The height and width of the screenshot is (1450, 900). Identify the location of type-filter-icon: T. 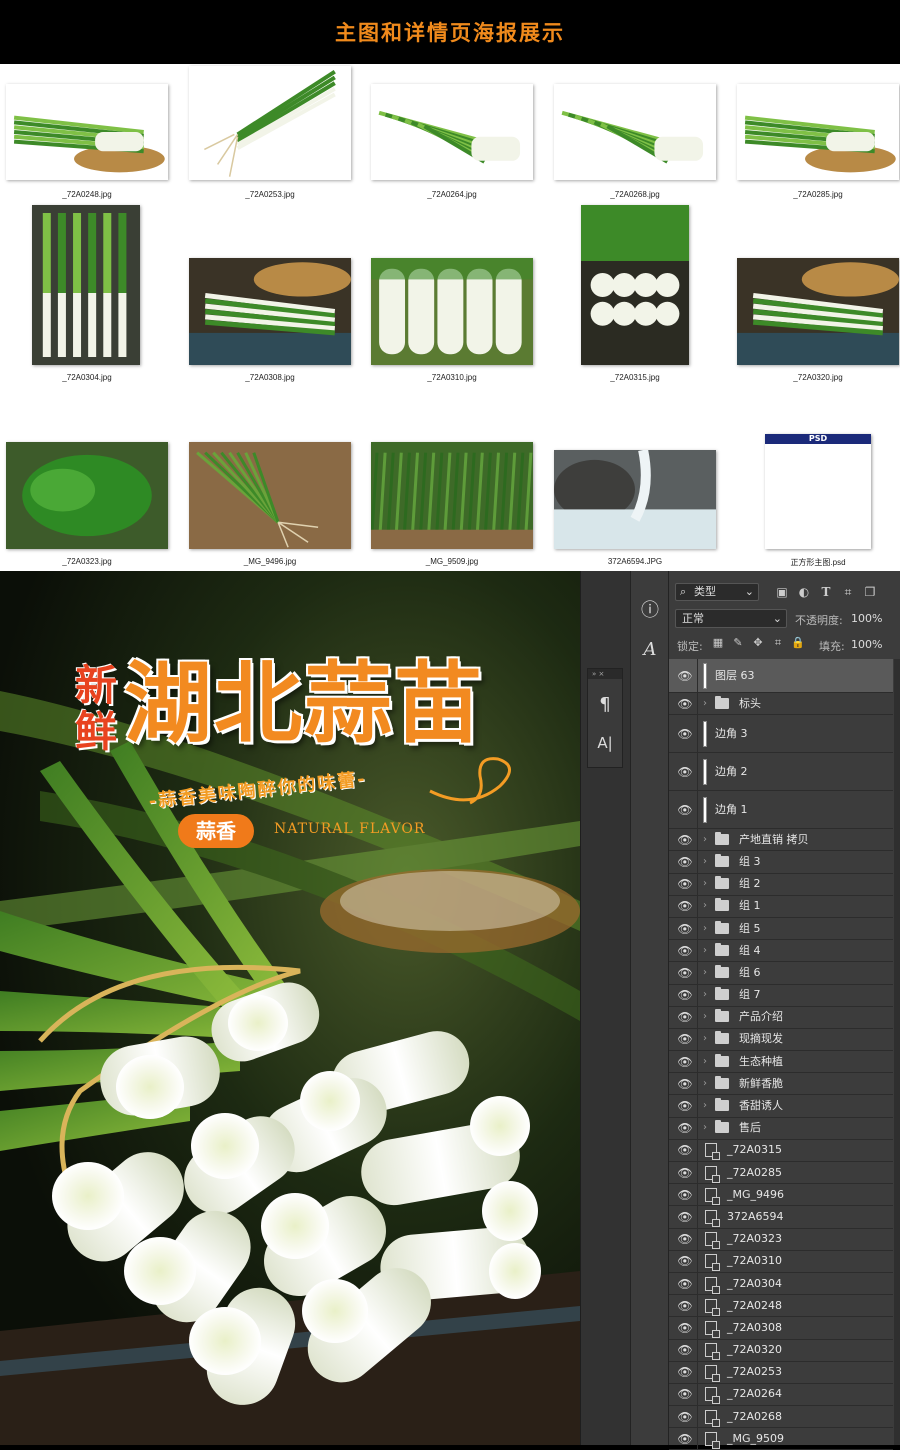
(826, 592).